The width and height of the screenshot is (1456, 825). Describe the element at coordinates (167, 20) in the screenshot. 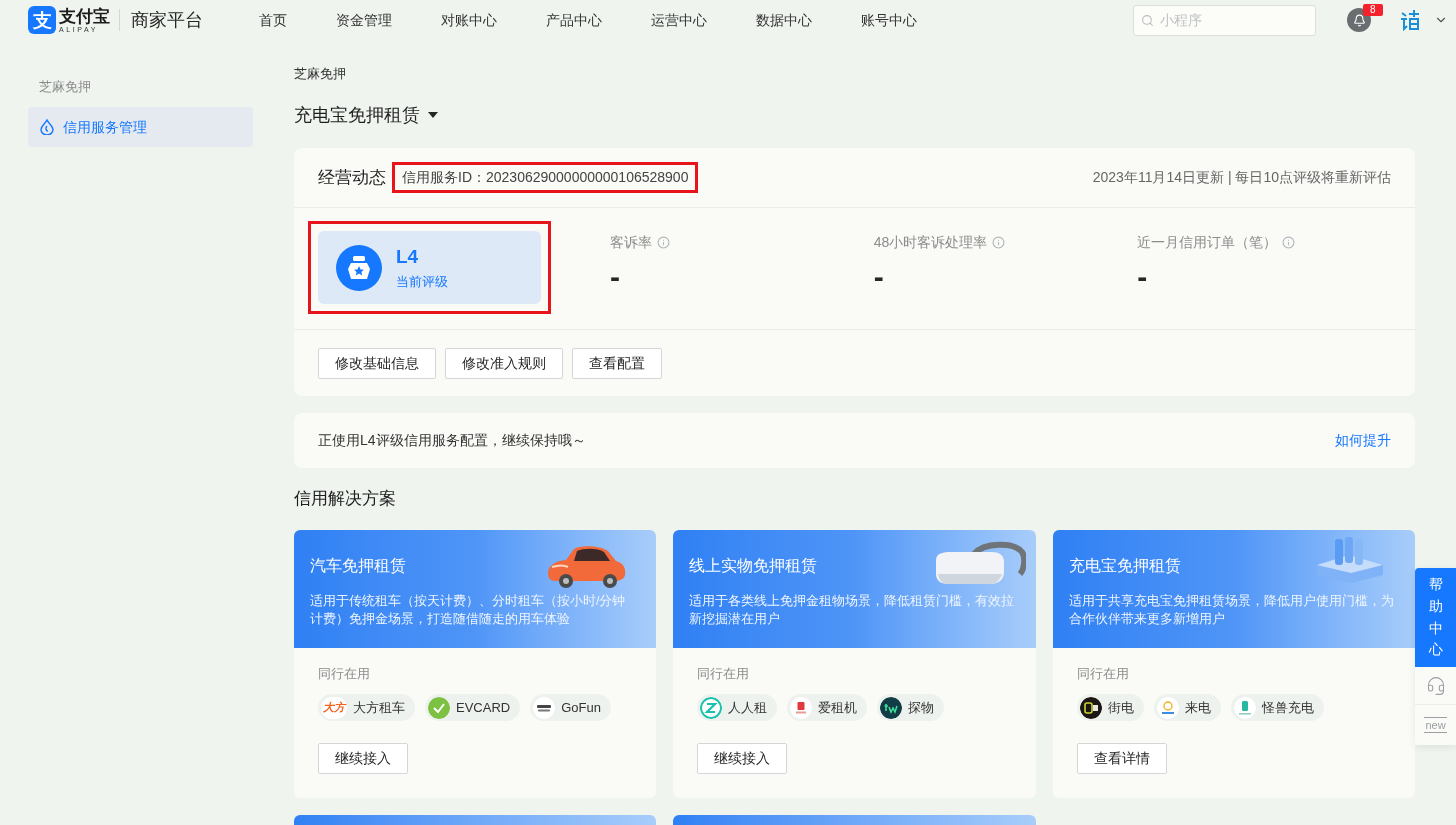

I see `platform-title: 商家平台` at that location.